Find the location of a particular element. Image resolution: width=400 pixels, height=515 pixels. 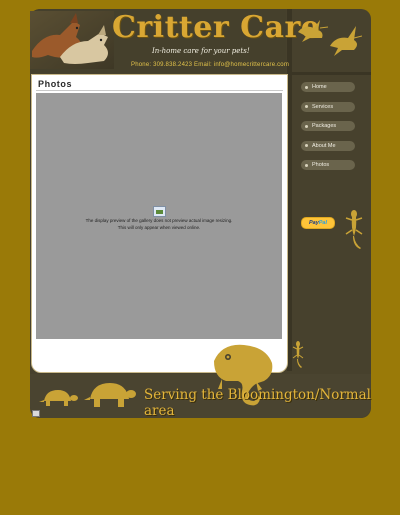

broken-image-icon is located at coordinates (36, 413).